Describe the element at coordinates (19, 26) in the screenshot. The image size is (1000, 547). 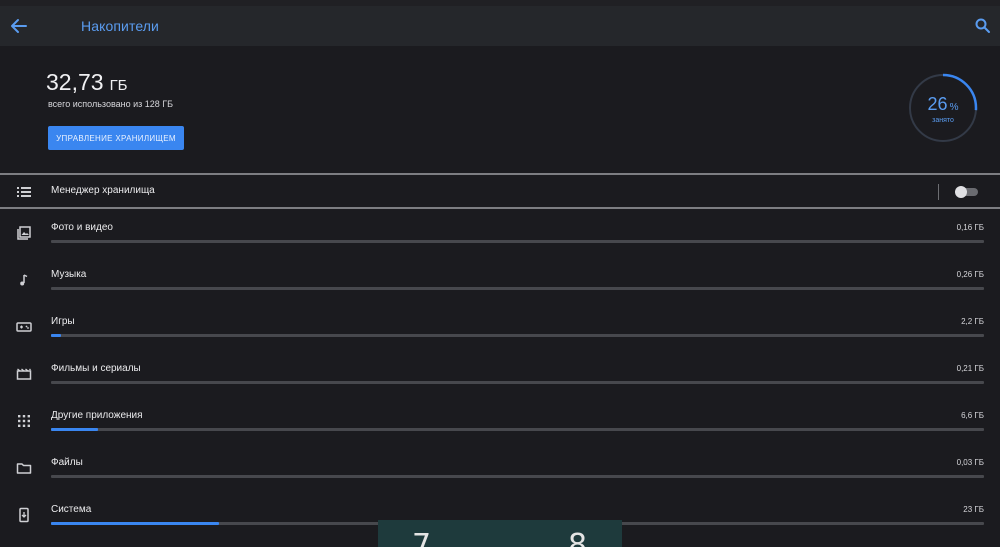
I see `arrow-left-icon` at that location.